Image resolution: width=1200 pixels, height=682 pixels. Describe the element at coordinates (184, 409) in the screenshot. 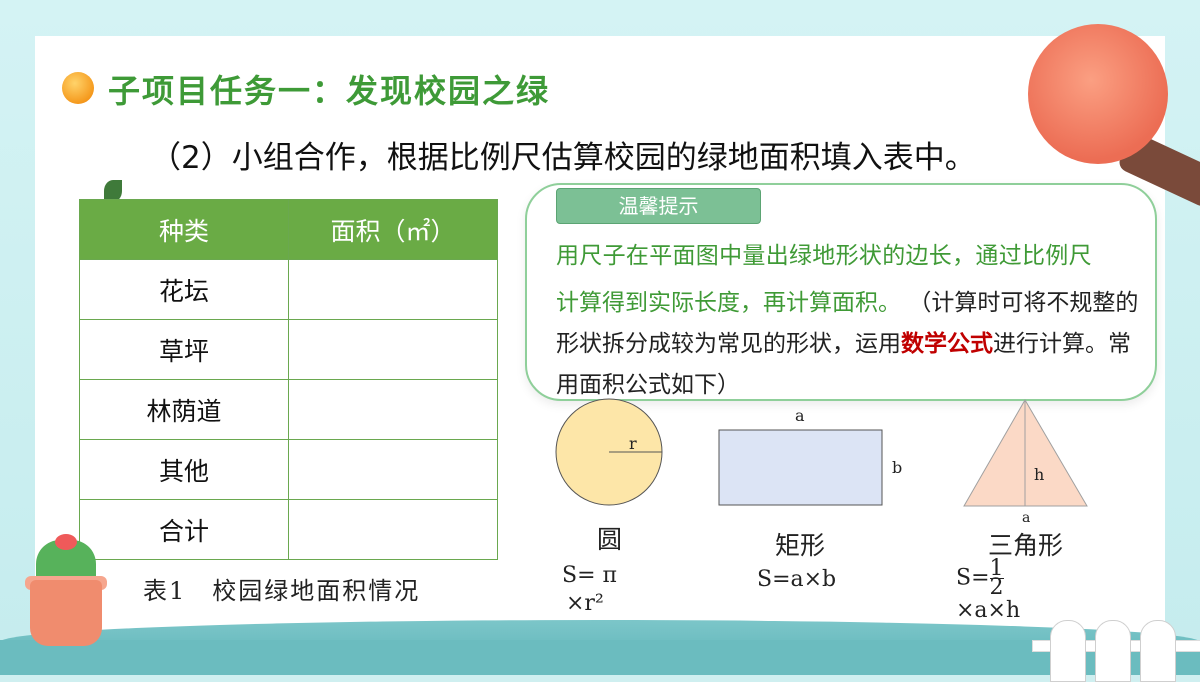

I see `kind-cell: 林荫道` at that location.